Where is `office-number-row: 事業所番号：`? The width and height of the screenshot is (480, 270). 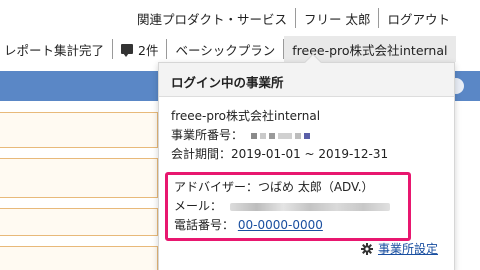
office-number-row: 事業所番号： is located at coordinates (306, 135).